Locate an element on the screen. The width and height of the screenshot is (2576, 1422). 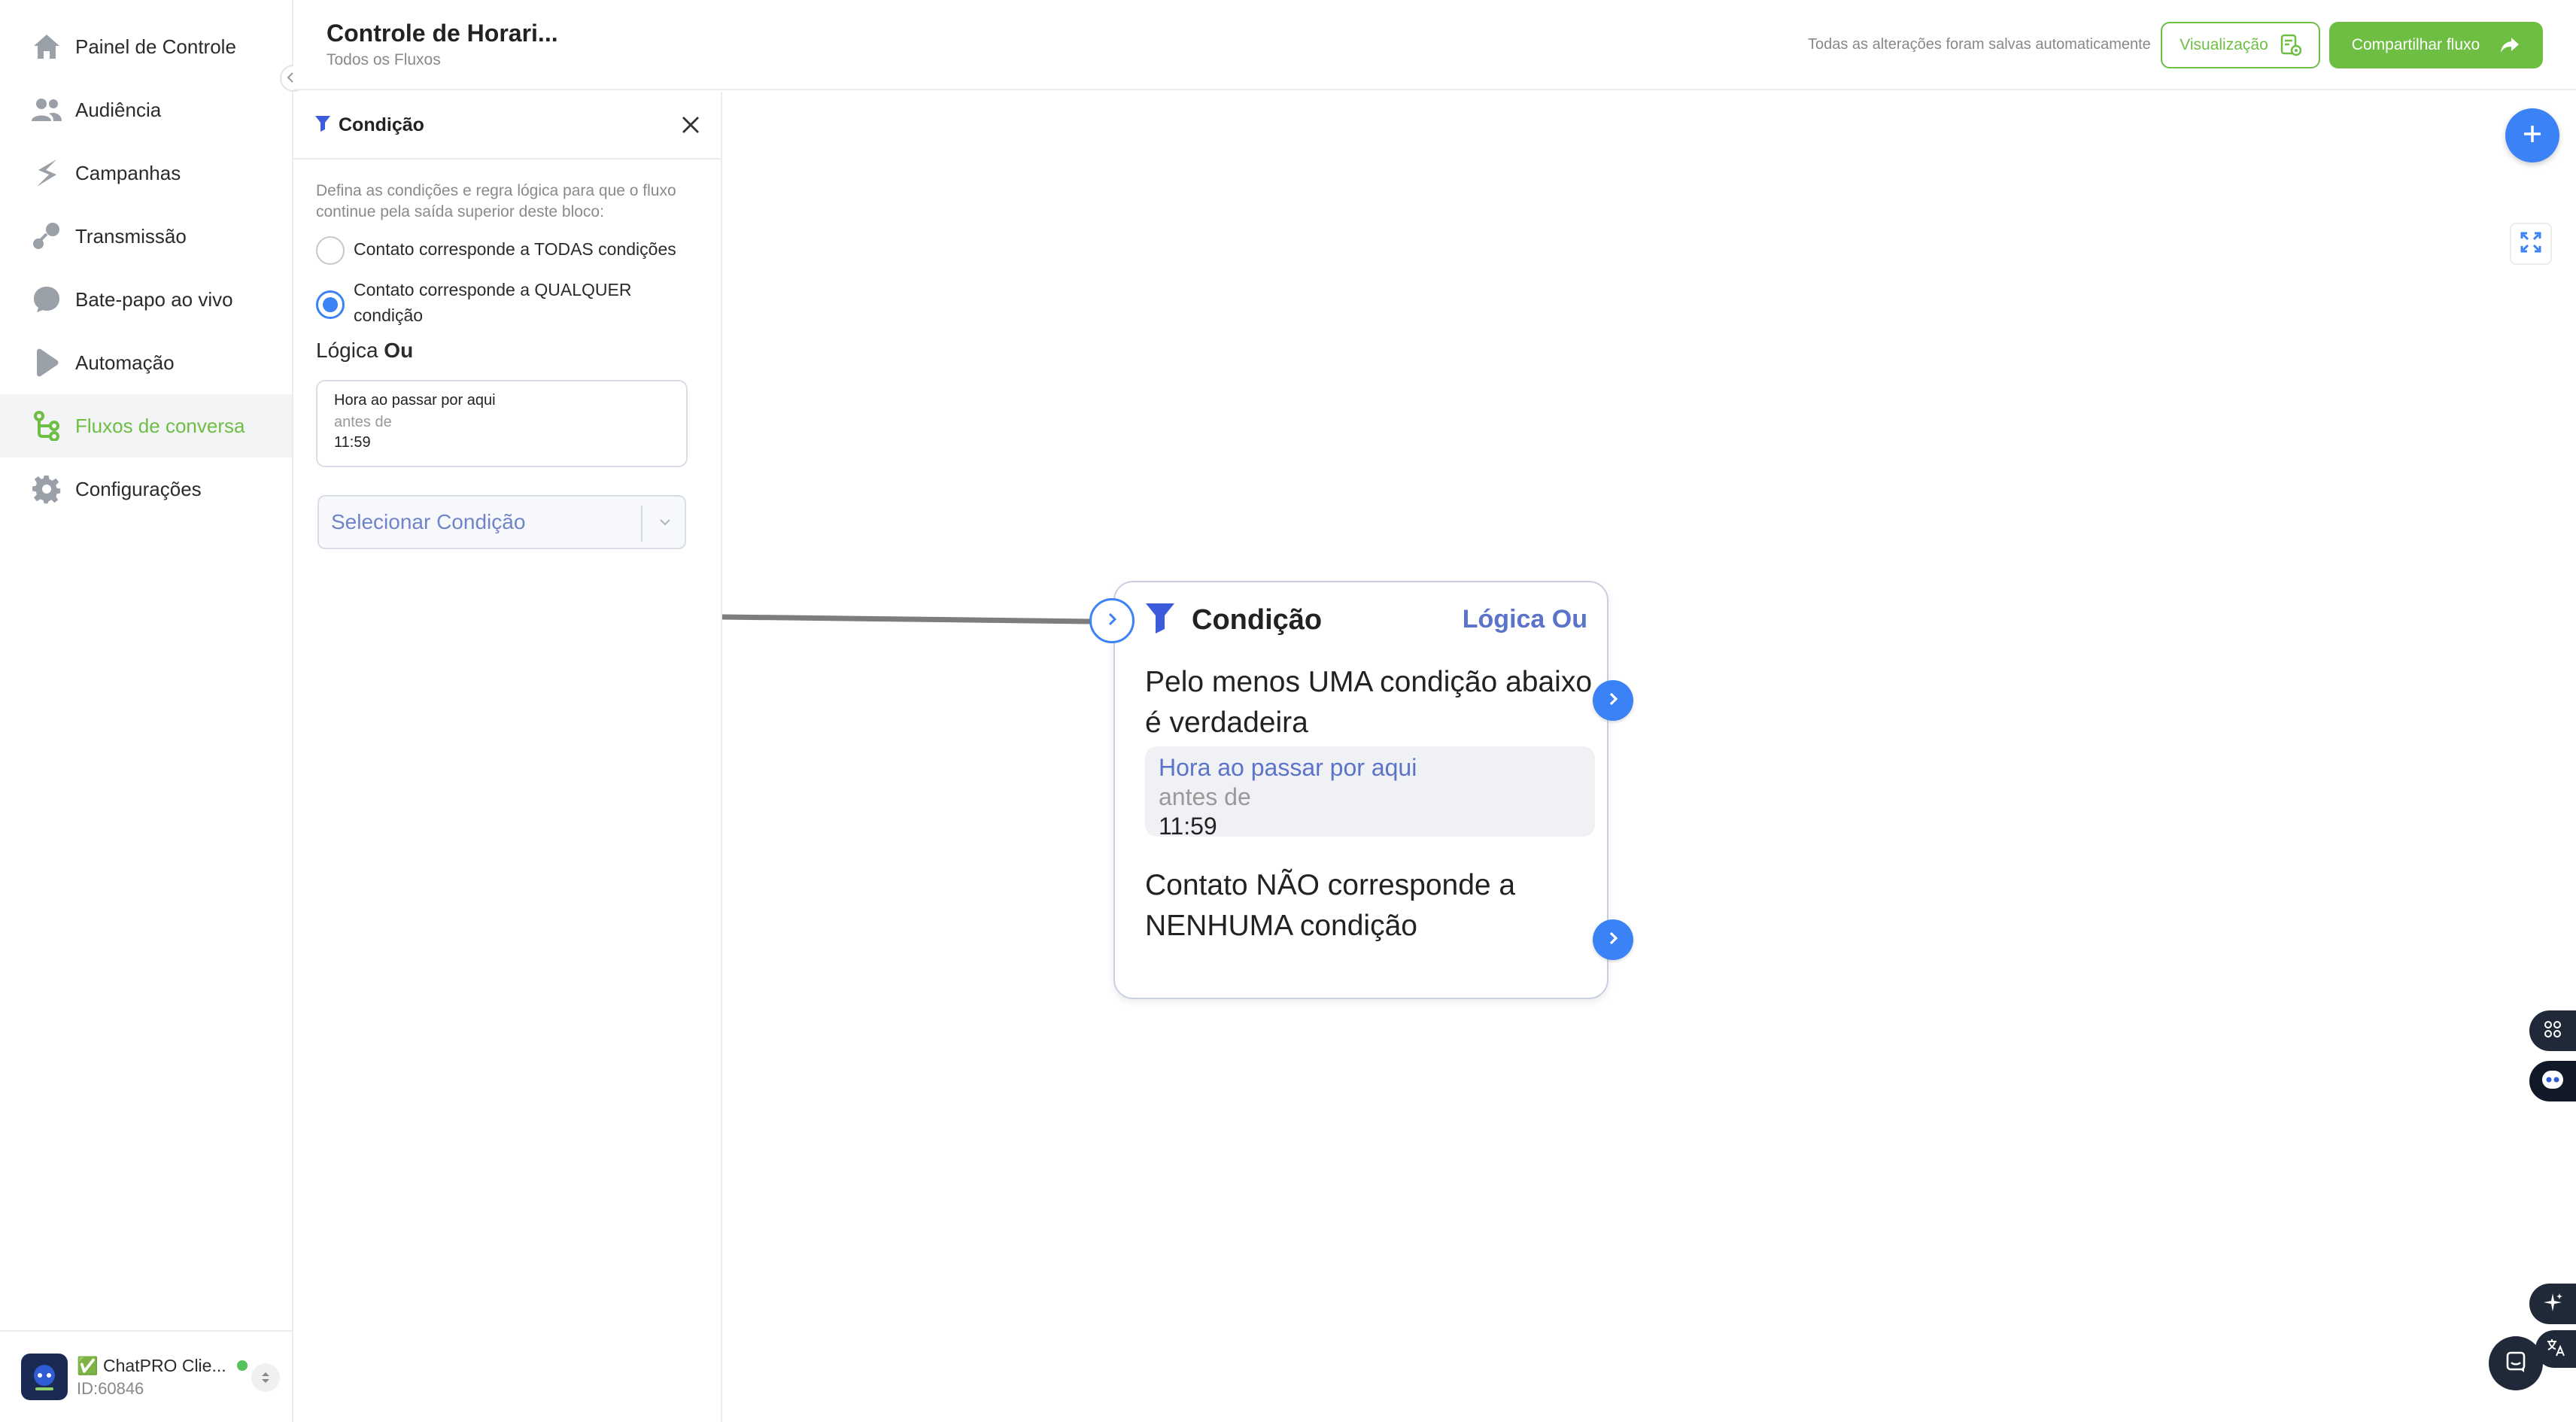
add-block-button is located at coordinates (2532, 135).